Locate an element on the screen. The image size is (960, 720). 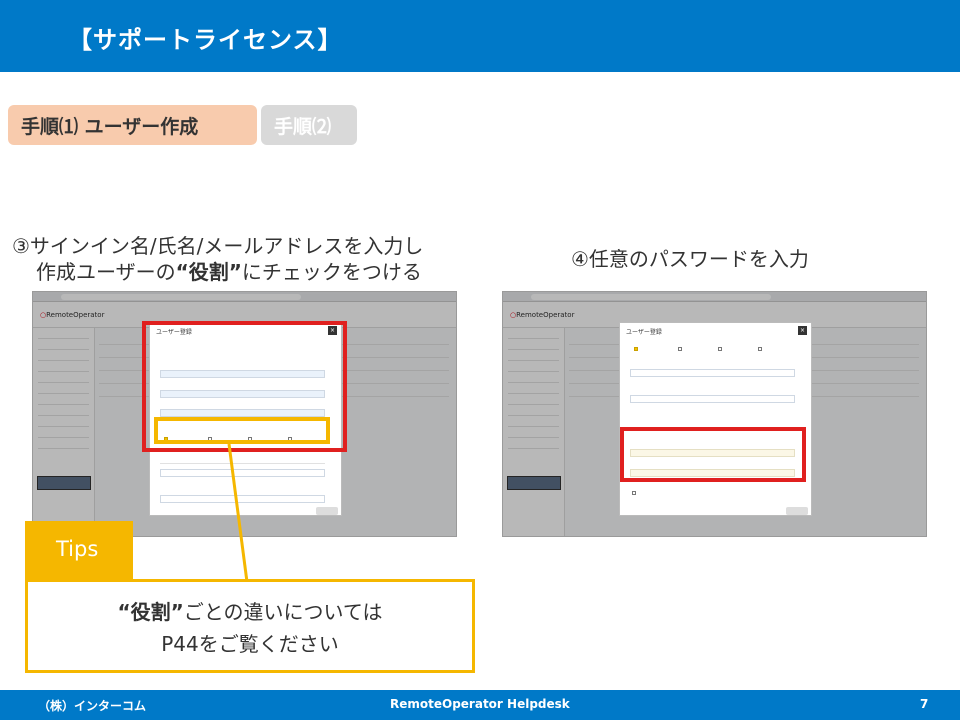
instruction-3-pre: 作成ユーザーの is located at coordinates (106, 272).